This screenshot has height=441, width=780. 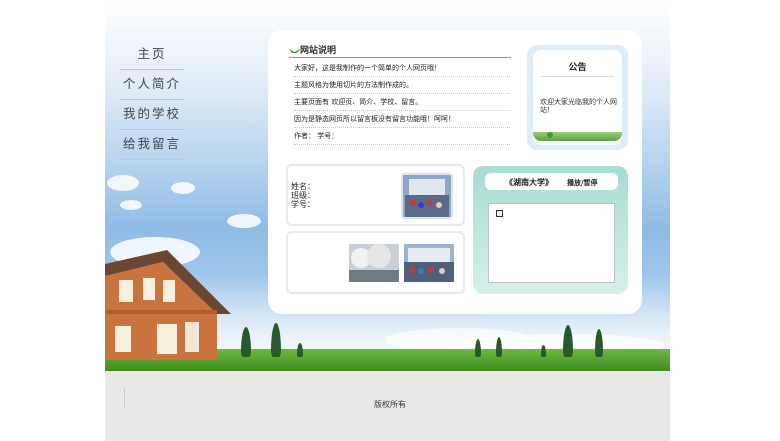 I want to click on intro-line: 主要页面有 欢迎页、简介、学校、留言。, so click(x=402, y=102).